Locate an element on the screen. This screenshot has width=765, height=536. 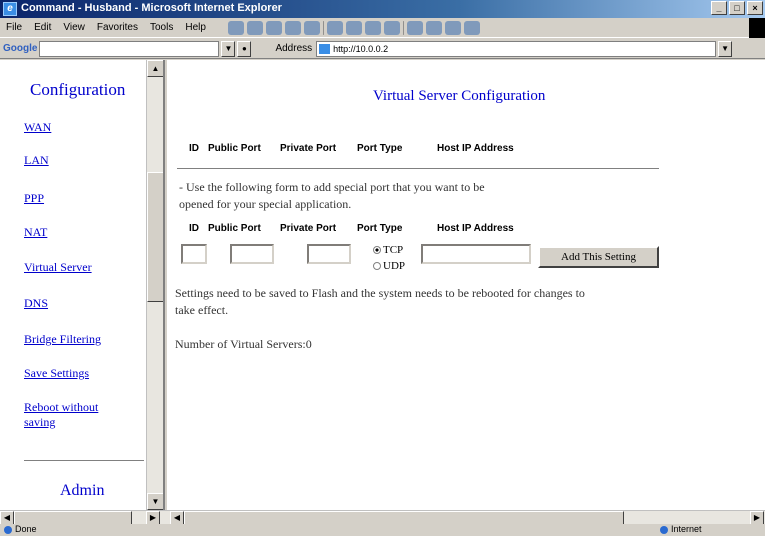
id-input is located at coordinates (194, 254).